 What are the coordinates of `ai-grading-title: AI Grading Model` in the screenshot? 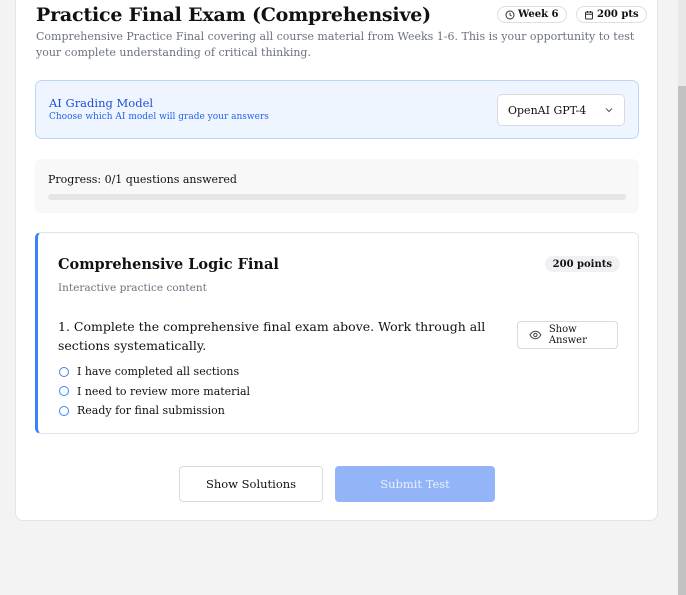 It's located at (101, 103).